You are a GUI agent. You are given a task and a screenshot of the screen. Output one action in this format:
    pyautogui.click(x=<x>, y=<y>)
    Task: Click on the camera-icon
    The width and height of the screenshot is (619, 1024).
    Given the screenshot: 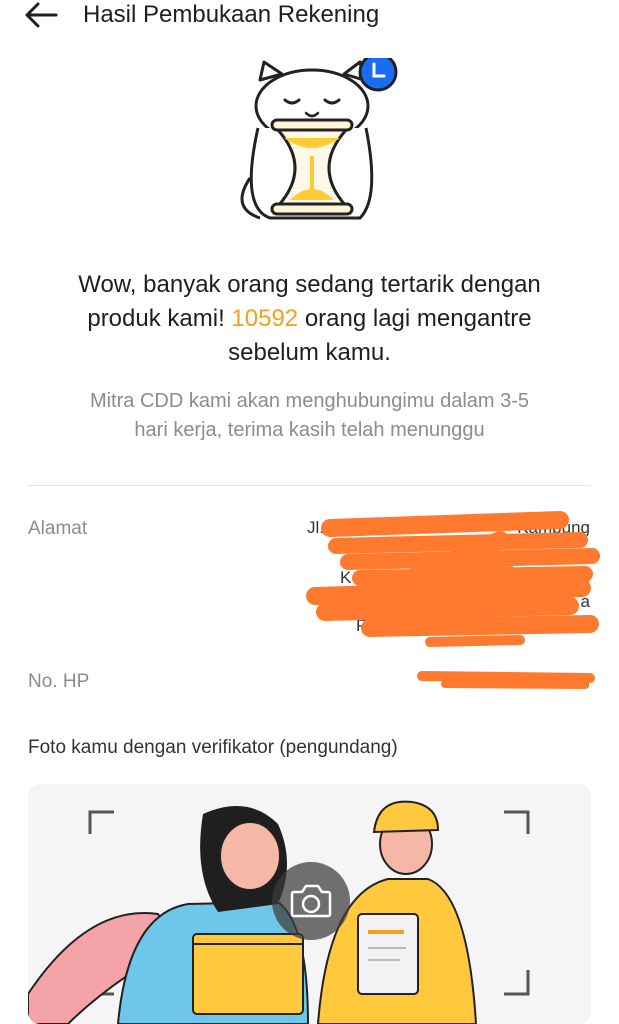 What is the action you would take?
    pyautogui.click(x=311, y=901)
    